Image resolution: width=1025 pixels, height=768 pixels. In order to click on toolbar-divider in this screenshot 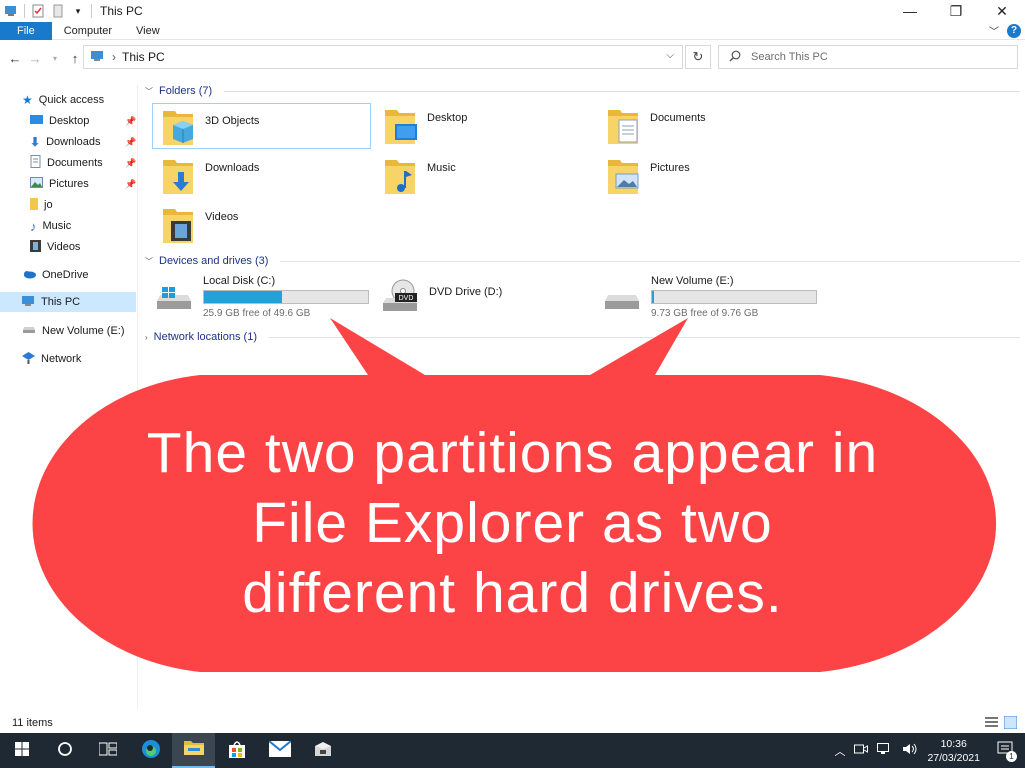, I will do `click(24, 11)`.